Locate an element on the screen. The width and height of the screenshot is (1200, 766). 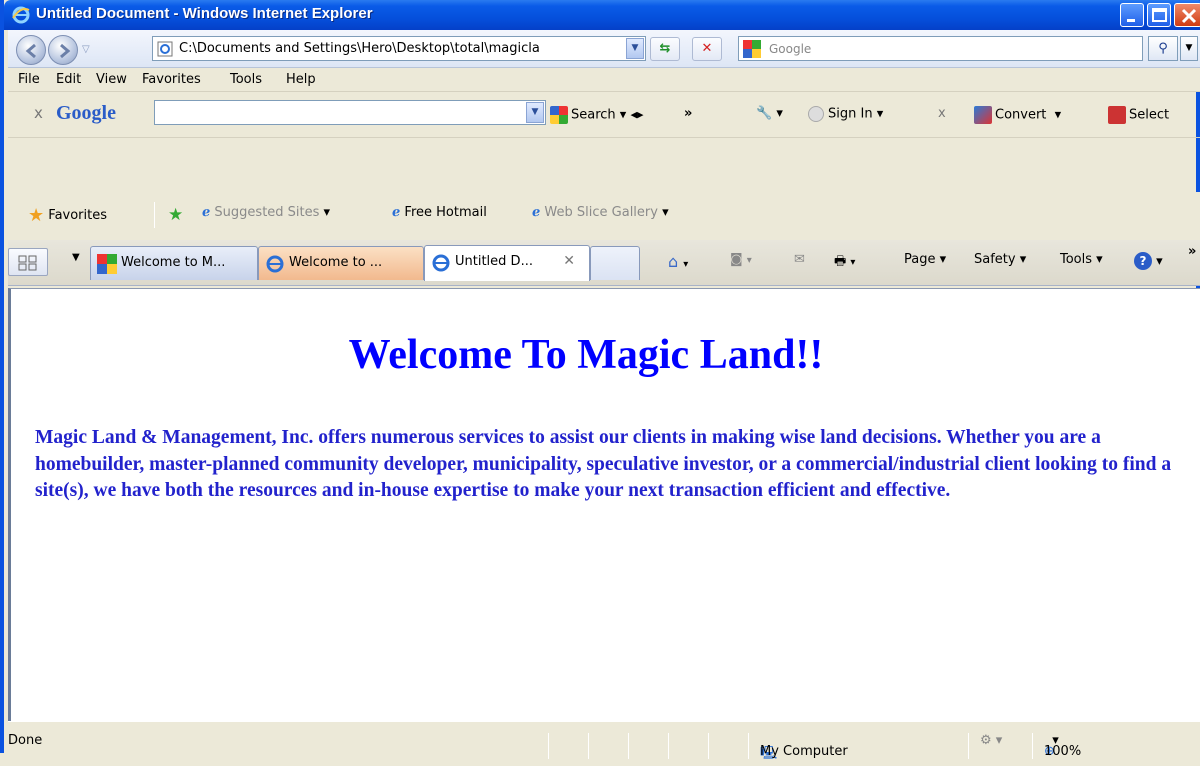
menu-help: Help is located at coordinates (301, 79).